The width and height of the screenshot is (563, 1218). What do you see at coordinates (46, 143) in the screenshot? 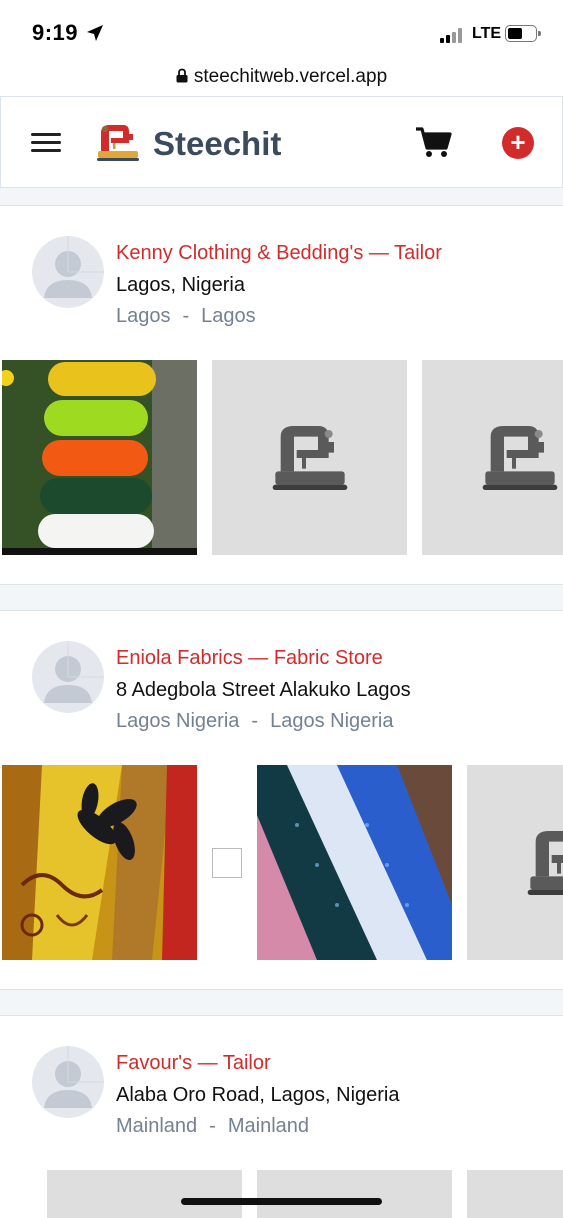
I see `menu-icon` at bounding box center [46, 143].